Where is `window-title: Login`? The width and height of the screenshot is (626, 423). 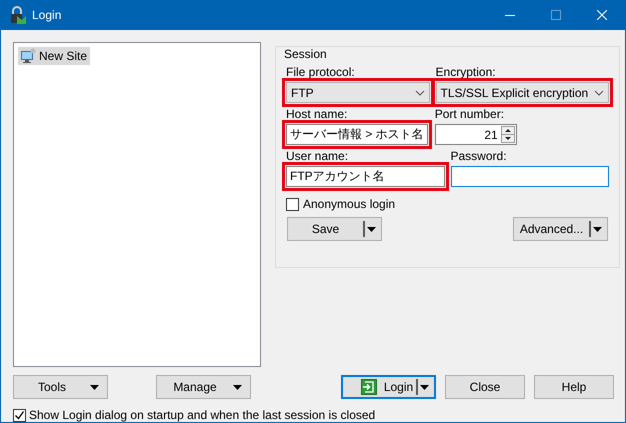
window-title: Login is located at coordinates (47, 15).